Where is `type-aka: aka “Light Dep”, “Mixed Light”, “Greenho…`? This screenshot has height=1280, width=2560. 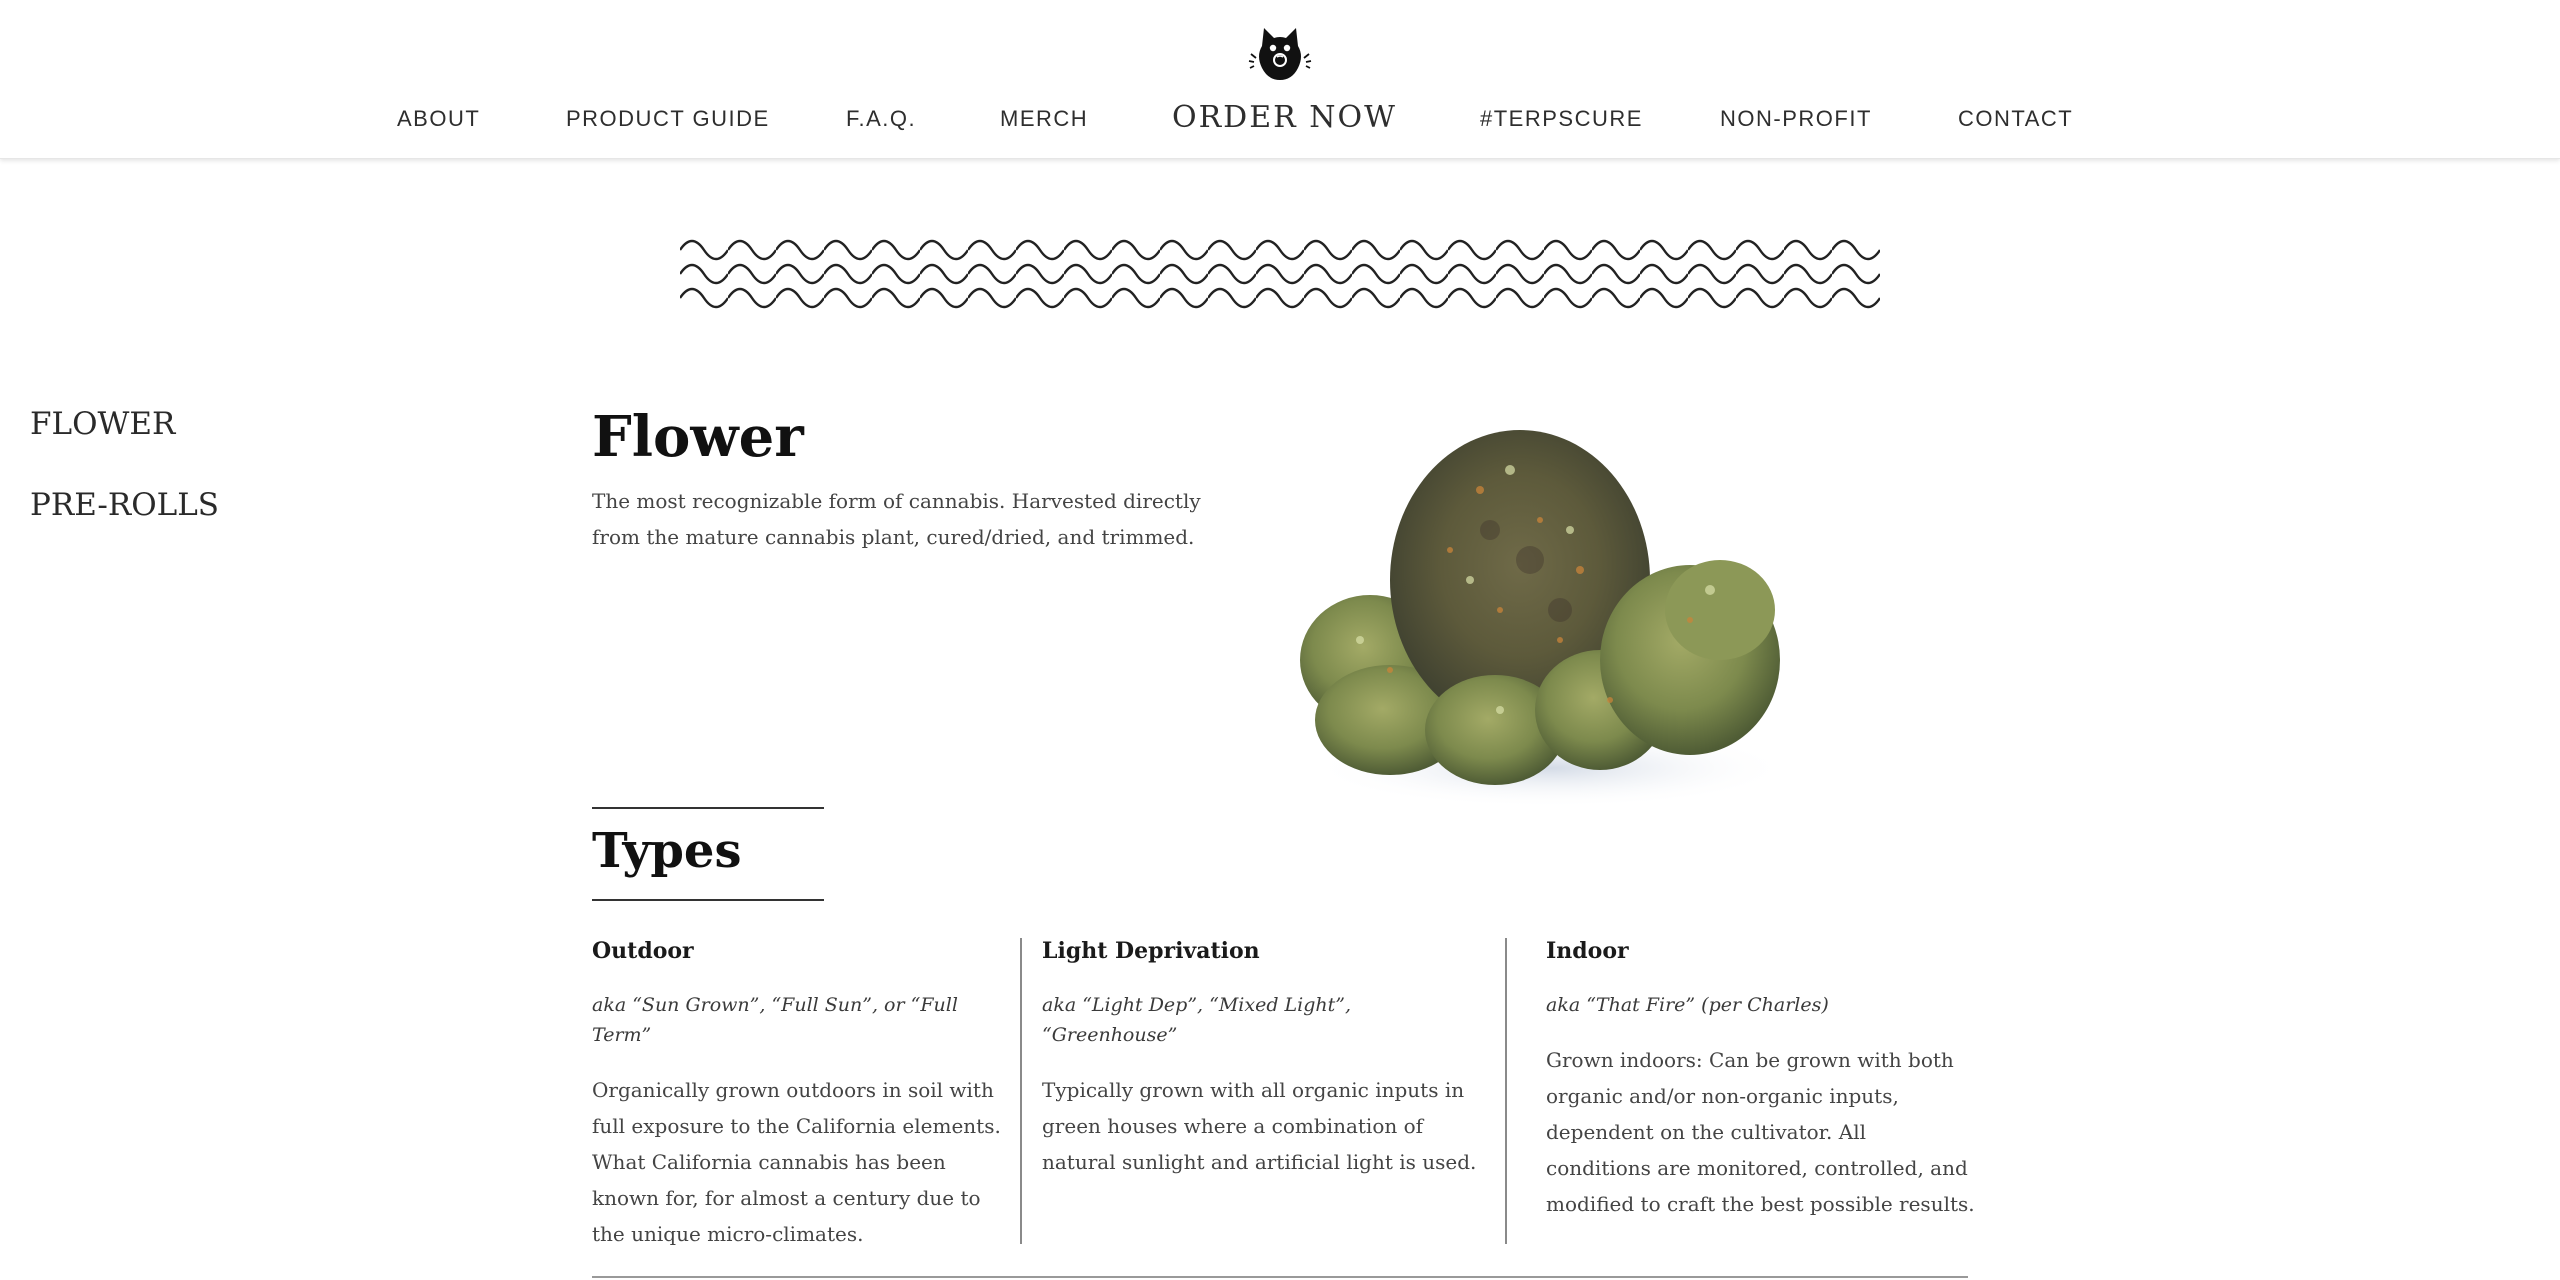 type-aka: aka “Light Dep”, “Mixed Light”, “Greenho… is located at coordinates (1197, 1020).